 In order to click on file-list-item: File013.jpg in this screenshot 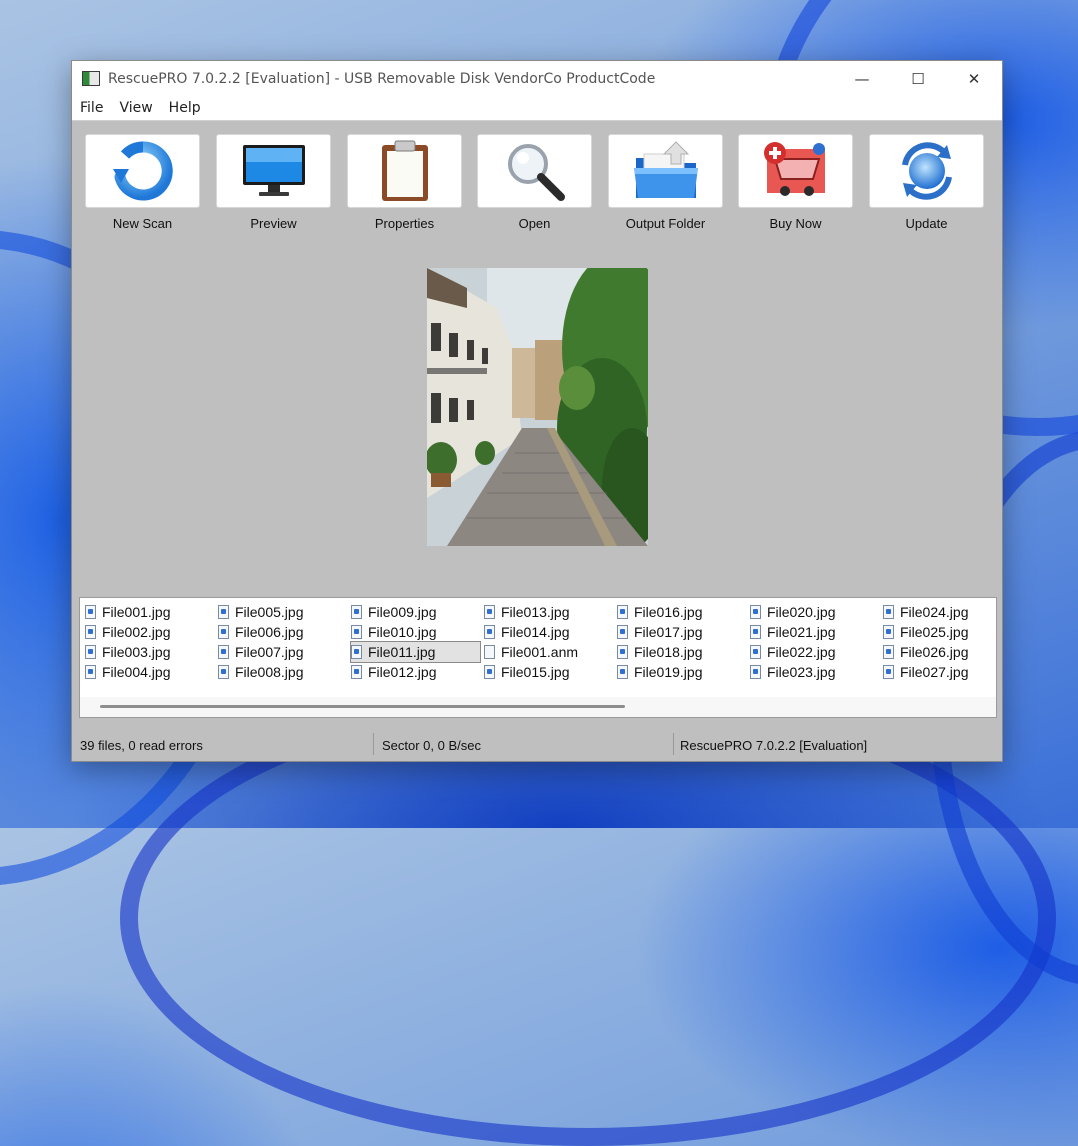, I will do `click(529, 612)`.